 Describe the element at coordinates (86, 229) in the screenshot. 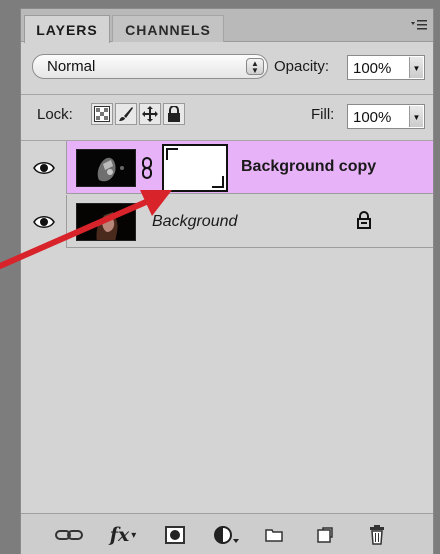

I see `annotation-arrow` at that location.